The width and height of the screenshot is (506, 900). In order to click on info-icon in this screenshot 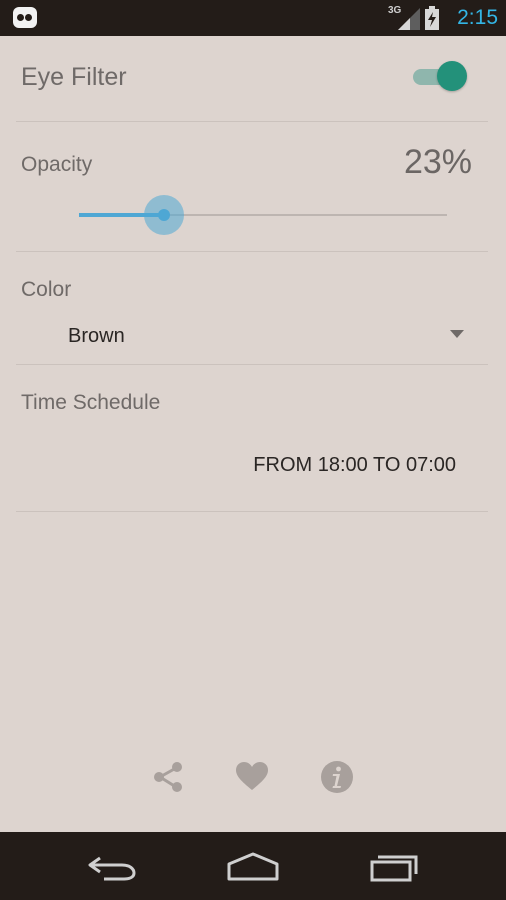, I will do `click(337, 777)`.